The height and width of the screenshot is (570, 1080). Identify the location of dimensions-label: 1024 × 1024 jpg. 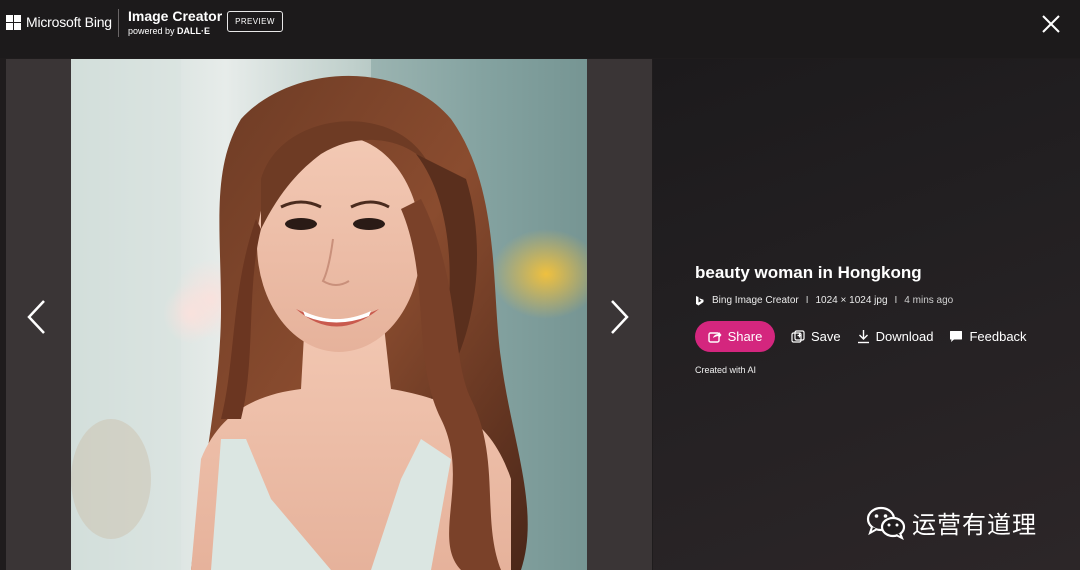
(851, 300).